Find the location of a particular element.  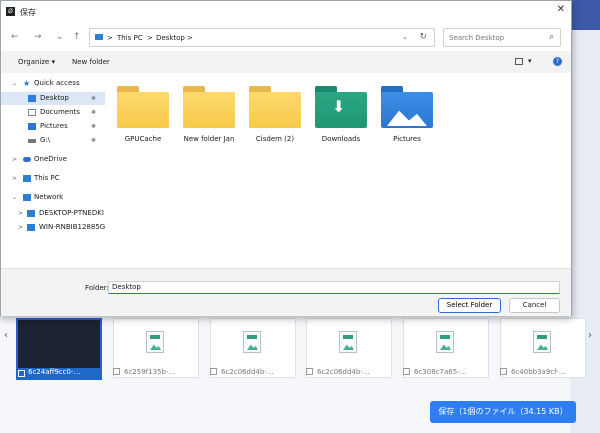

sidebar-item-label: Quick access is located at coordinates (57, 83).